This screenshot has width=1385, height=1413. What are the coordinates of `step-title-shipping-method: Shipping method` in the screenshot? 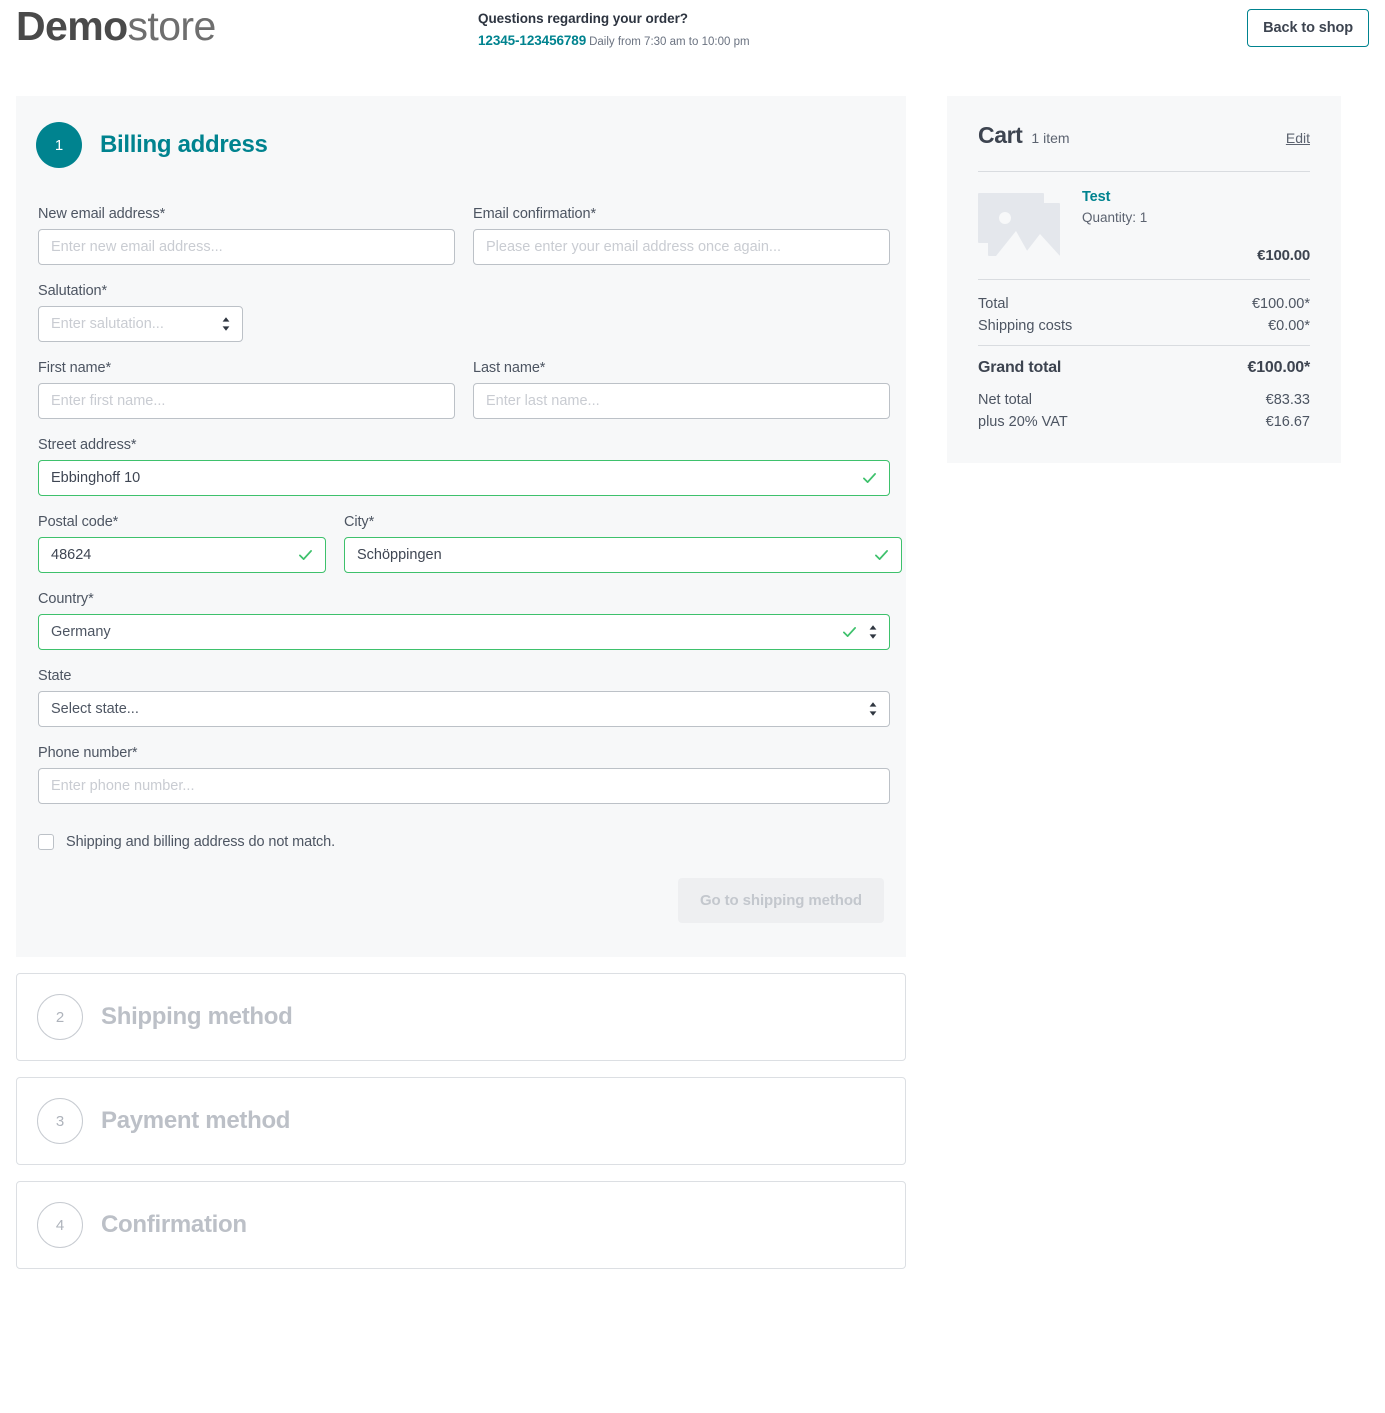 It's located at (197, 1016).